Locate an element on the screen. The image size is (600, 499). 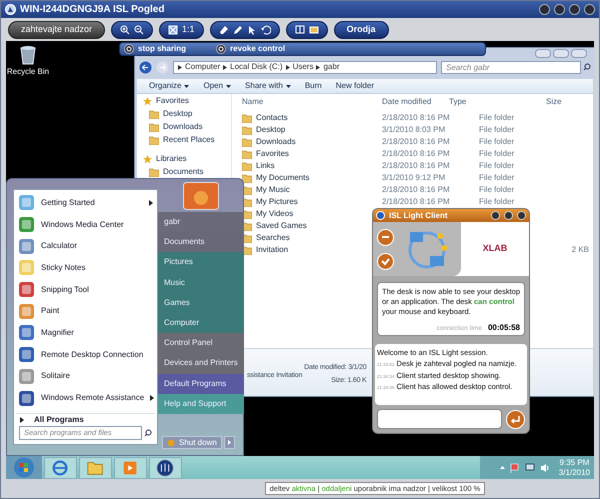
file-name: My Music is located at coordinates (273, 190).